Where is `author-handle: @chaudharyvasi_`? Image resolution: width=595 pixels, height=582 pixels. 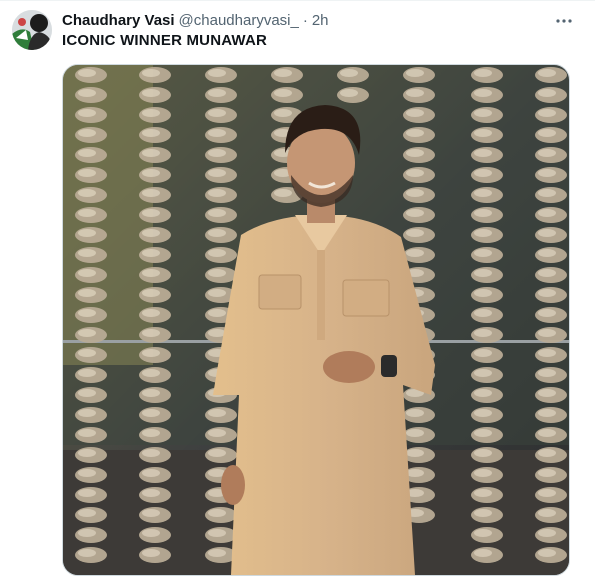 author-handle: @chaudharyvasi_ is located at coordinates (239, 20).